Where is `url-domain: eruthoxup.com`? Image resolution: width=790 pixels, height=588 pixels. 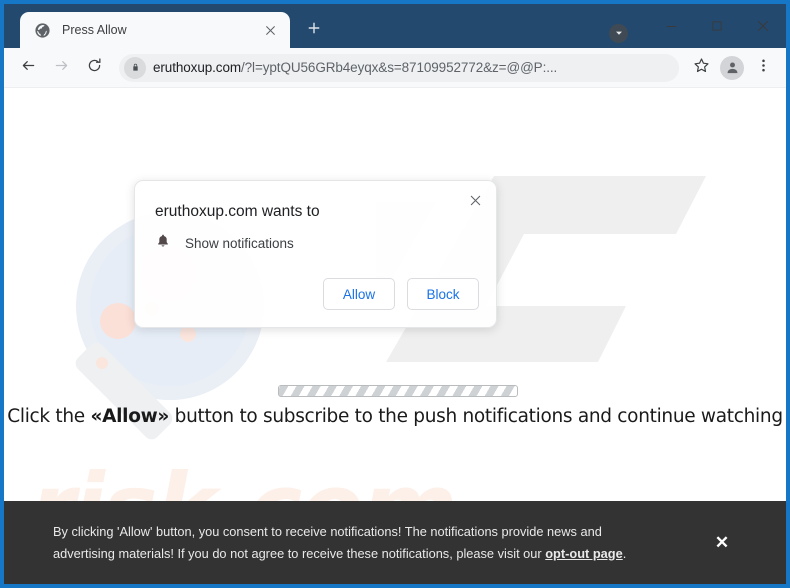 url-domain: eruthoxup.com is located at coordinates (197, 67).